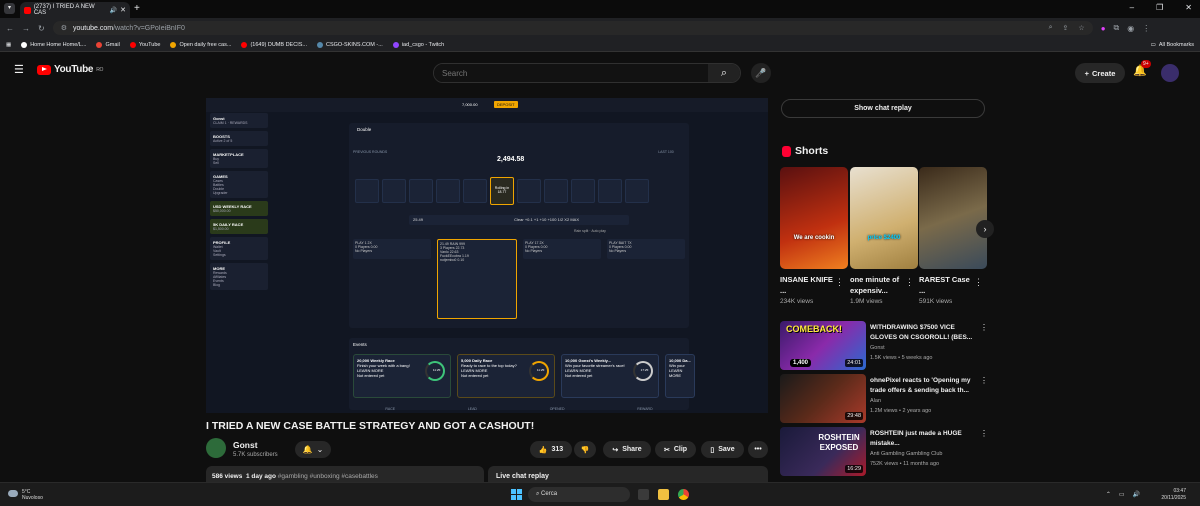  What do you see at coordinates (936, 301) in the screenshot?
I see `short-views: 591K views` at bounding box center [936, 301].